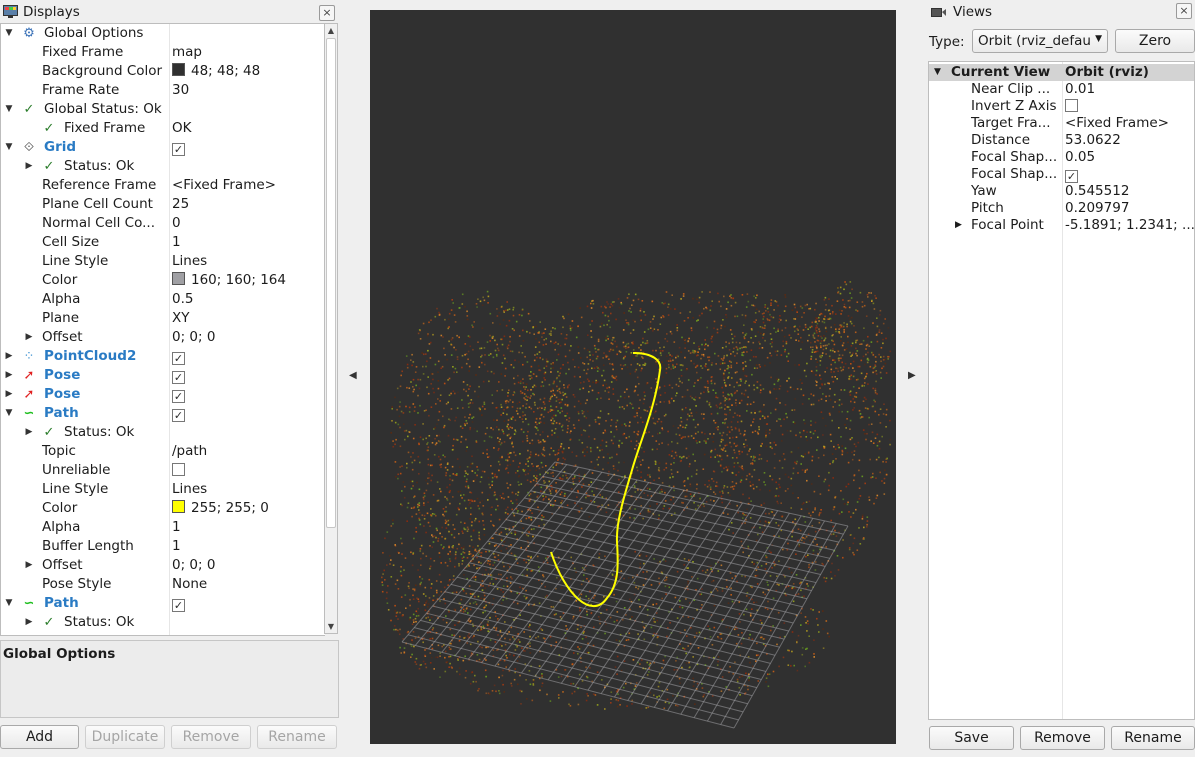 Image resolution: width=1195 pixels, height=757 pixels. I want to click on view-property-value: 0.01, so click(1080, 89).